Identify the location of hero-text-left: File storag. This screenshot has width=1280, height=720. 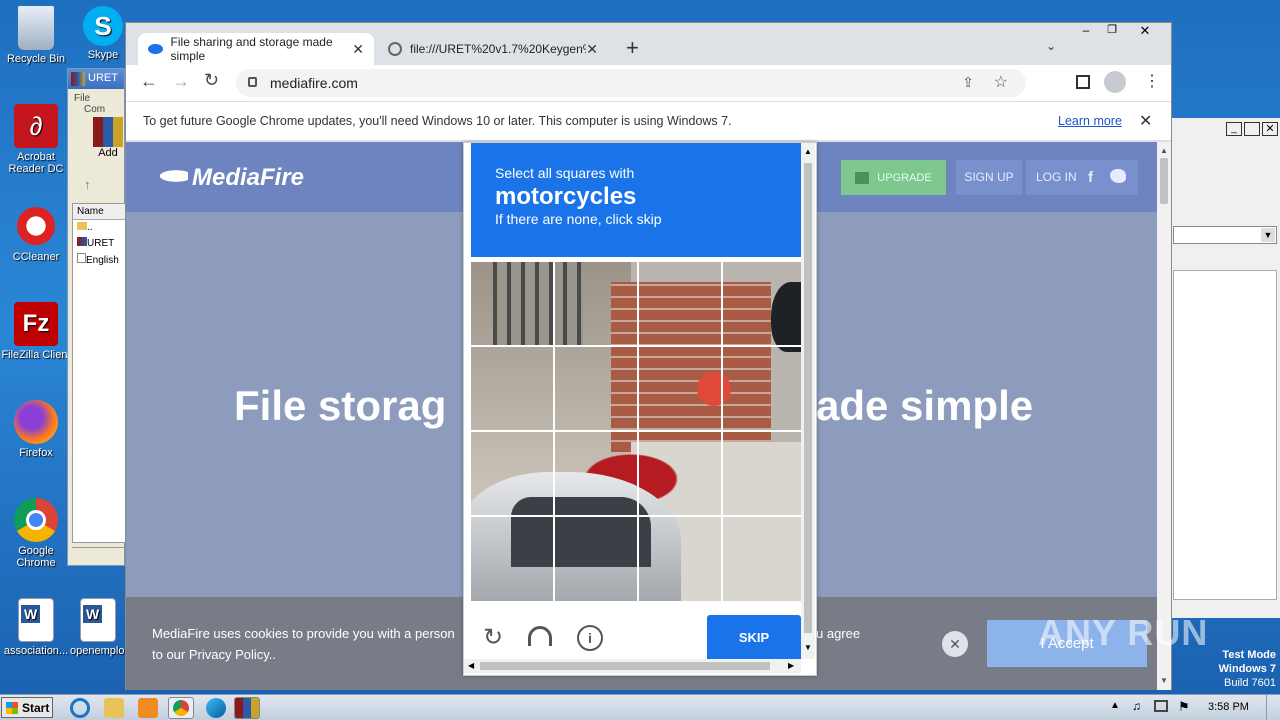
(340, 405).